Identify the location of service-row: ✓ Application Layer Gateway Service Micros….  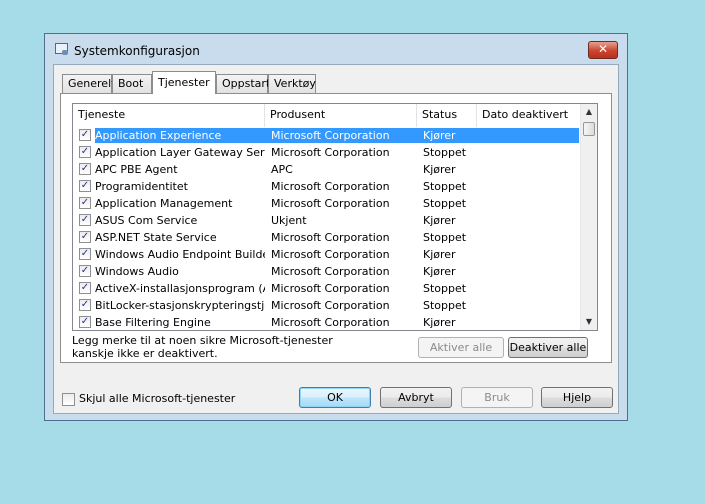
(327, 152).